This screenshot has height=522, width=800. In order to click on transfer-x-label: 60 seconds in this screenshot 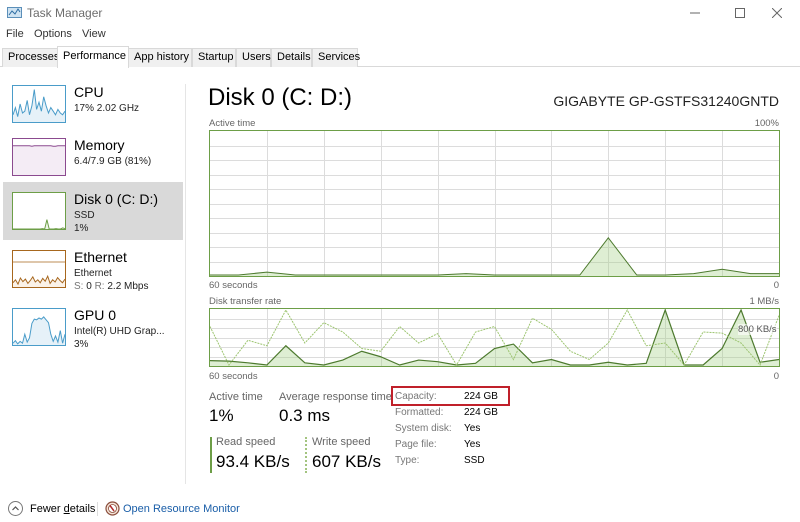, I will do `click(233, 376)`.